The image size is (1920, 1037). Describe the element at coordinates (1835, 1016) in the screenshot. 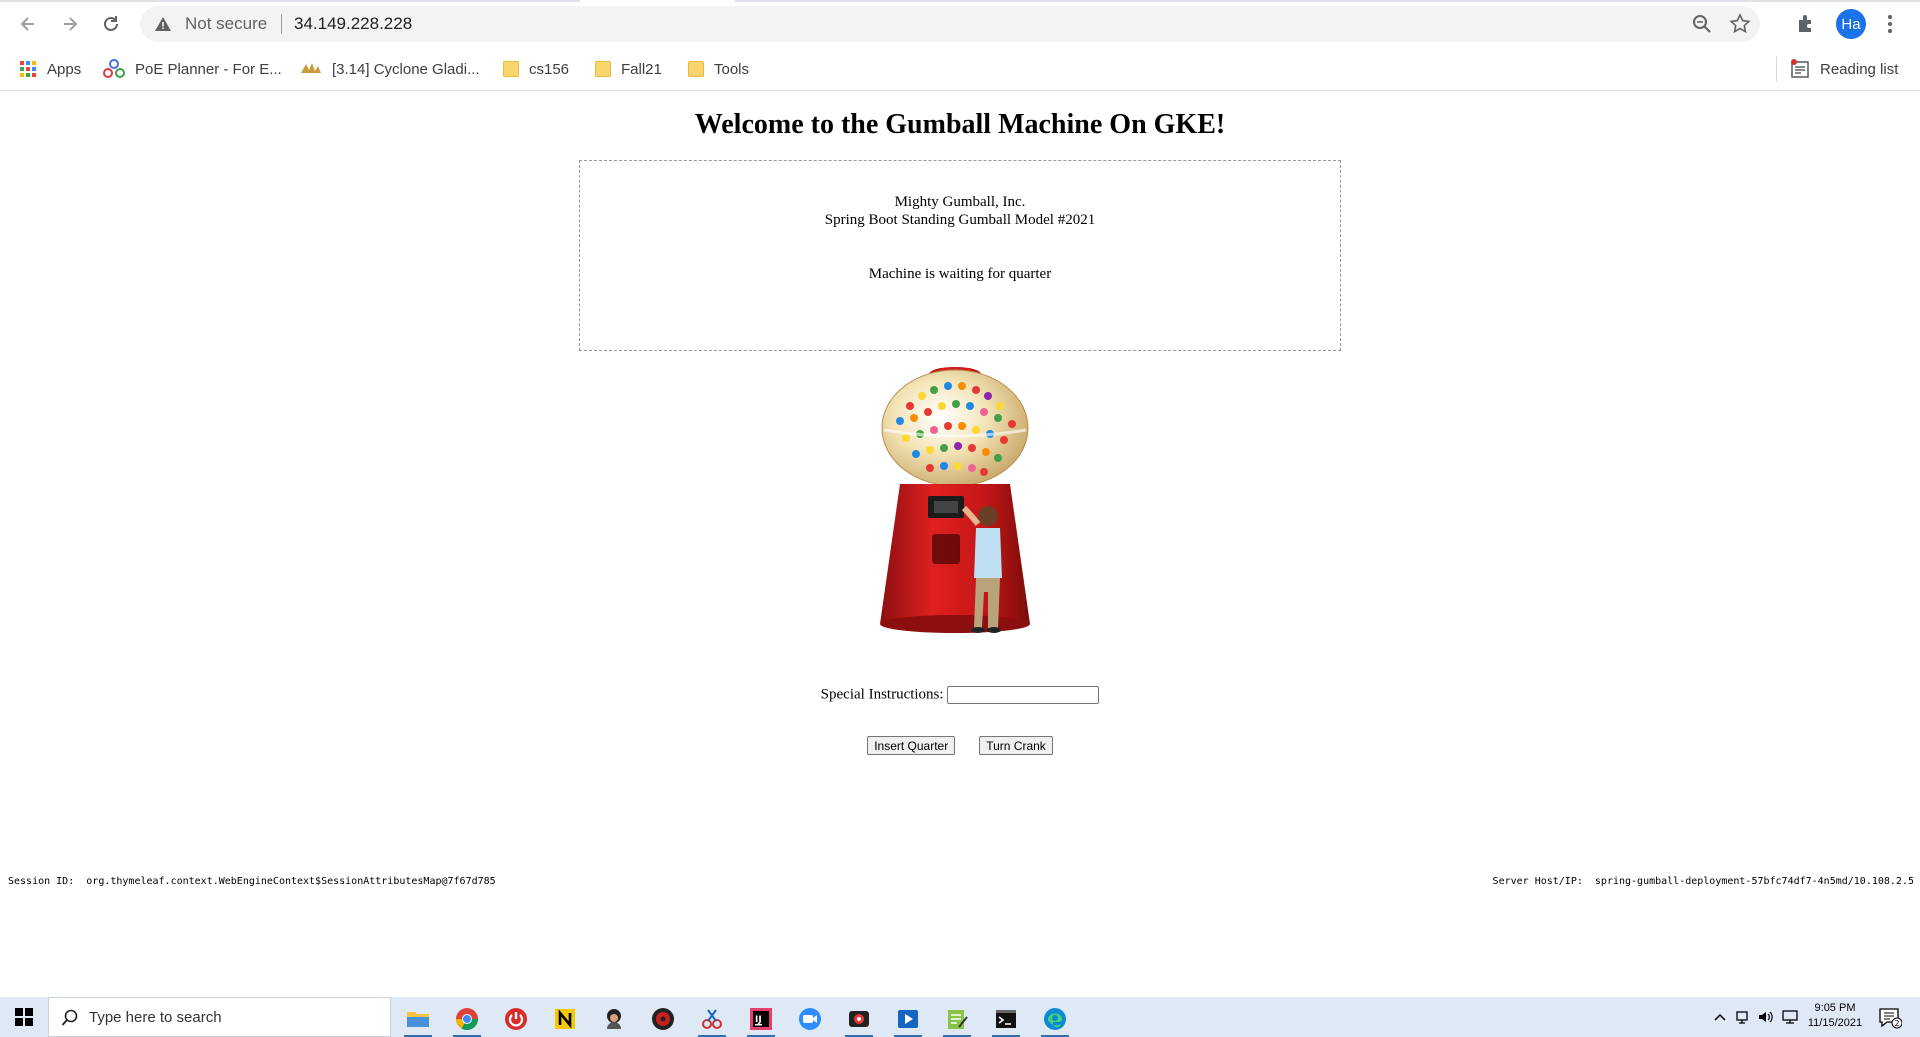

I see `taskbar-clock: 9:05 PM 11/15/2021` at that location.